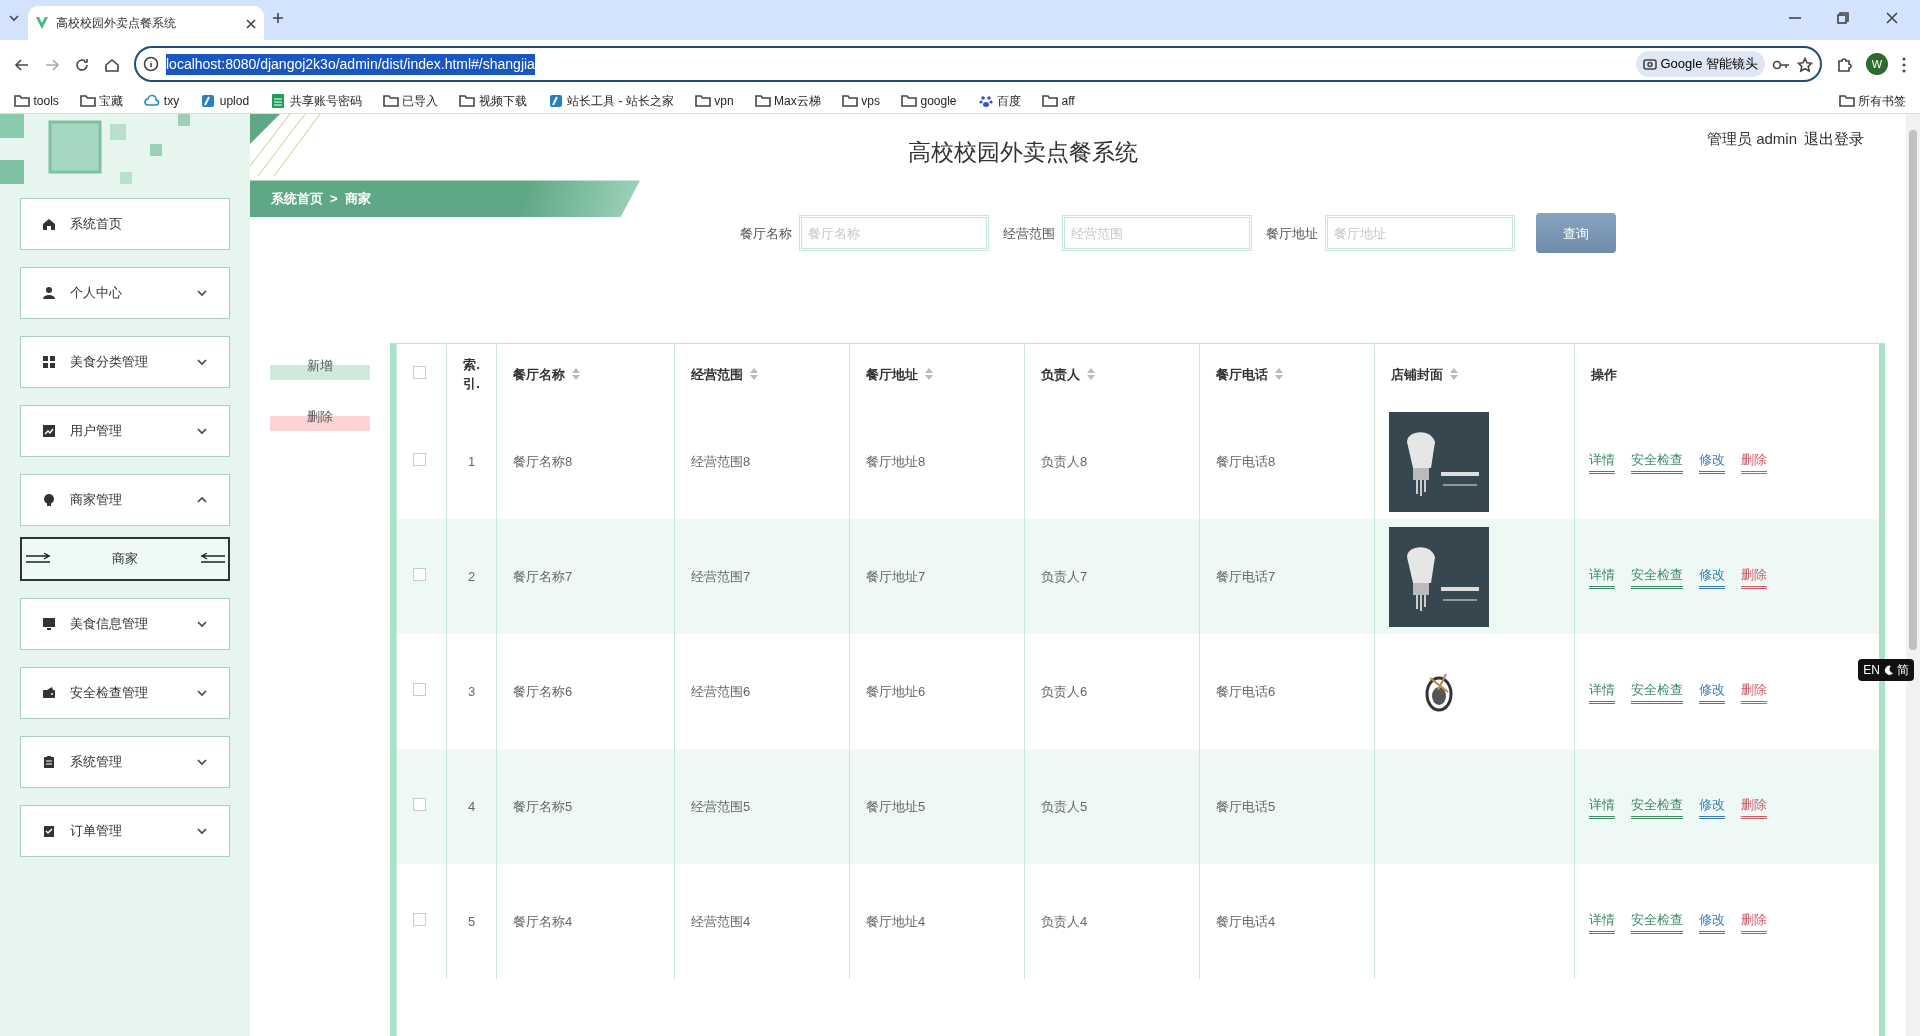 Image resolution: width=1920 pixels, height=1036 pixels. I want to click on bookmark: txy, so click(162, 100).